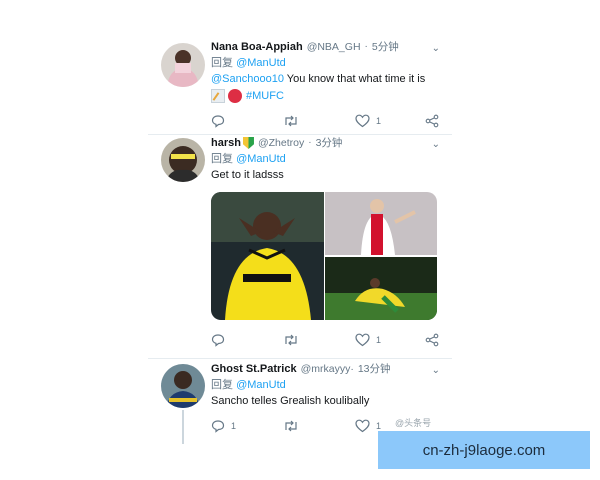  I want to click on hashtag: #MUFC, so click(265, 96).